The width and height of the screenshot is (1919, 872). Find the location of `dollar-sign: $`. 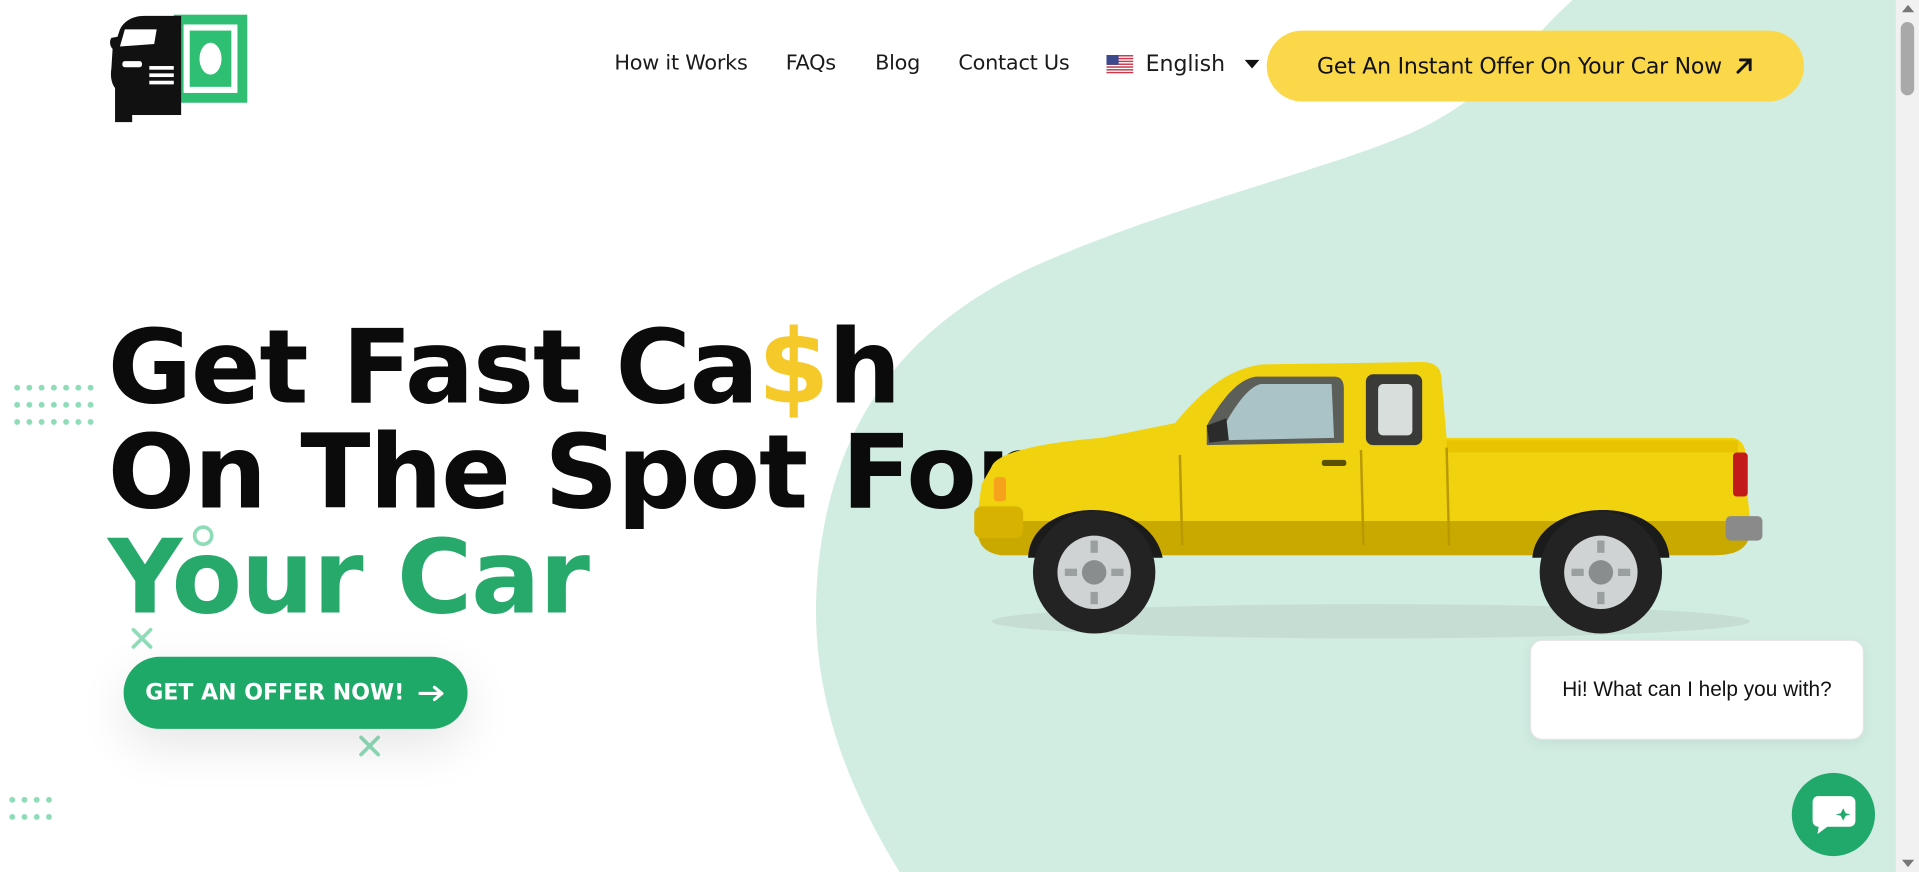

dollar-sign: $ is located at coordinates (793, 366).